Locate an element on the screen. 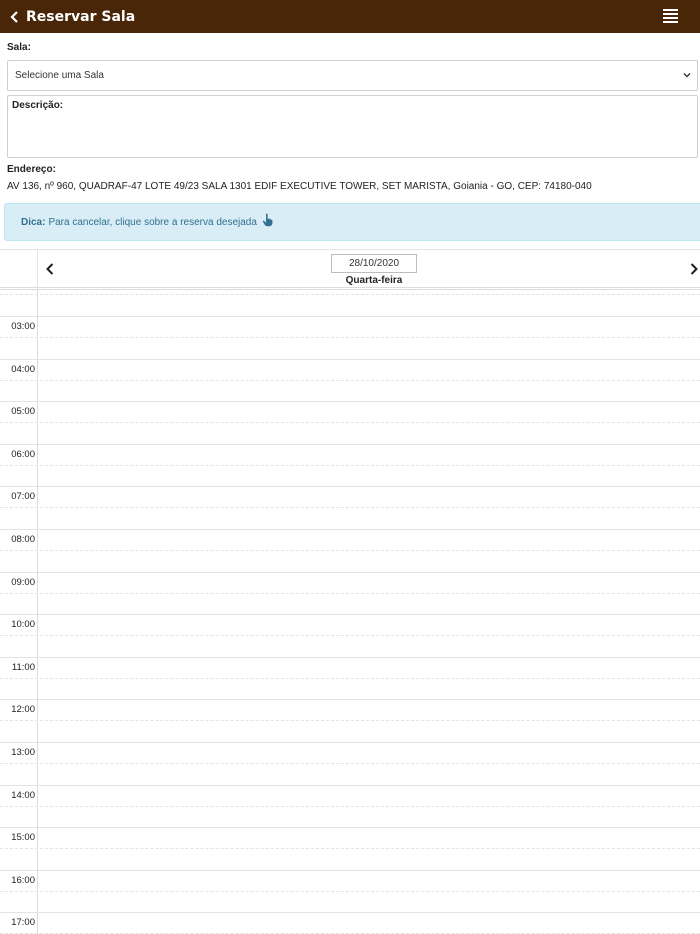 The image size is (700, 934). hour-label: 11:00 is located at coordinates (23, 667).